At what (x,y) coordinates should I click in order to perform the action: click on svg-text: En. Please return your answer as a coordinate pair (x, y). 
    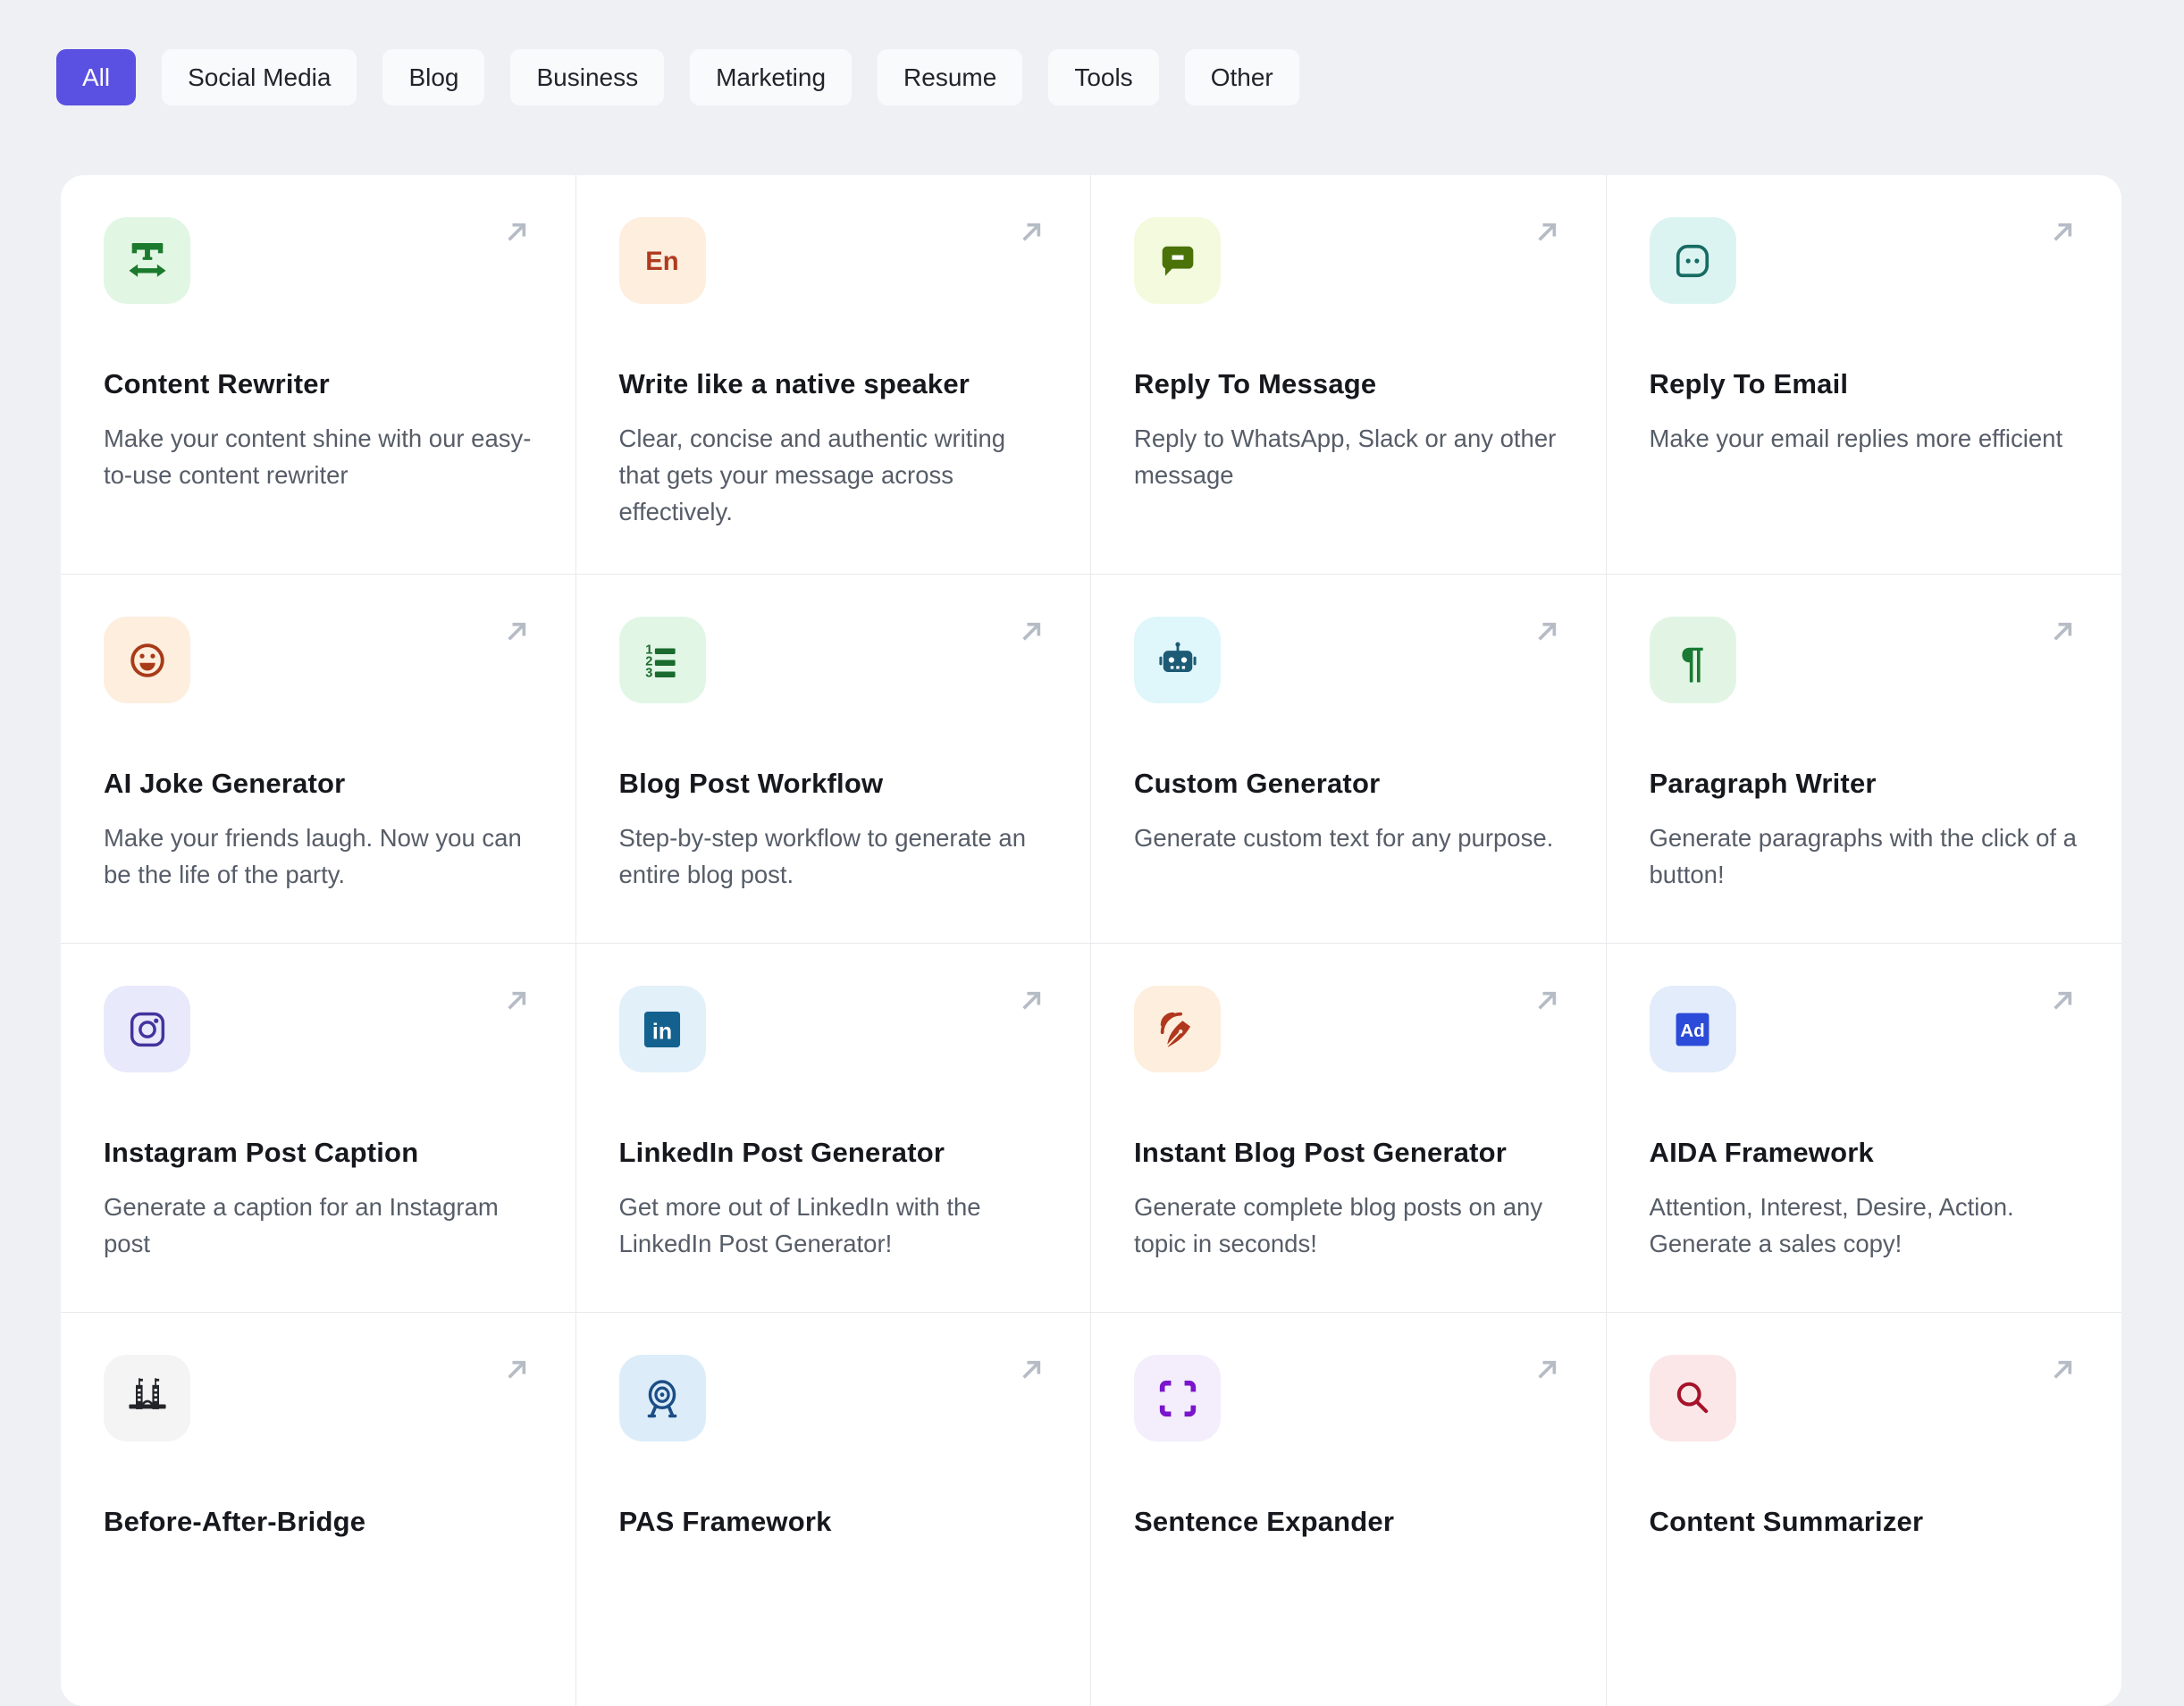
    Looking at the image, I should click on (661, 261).